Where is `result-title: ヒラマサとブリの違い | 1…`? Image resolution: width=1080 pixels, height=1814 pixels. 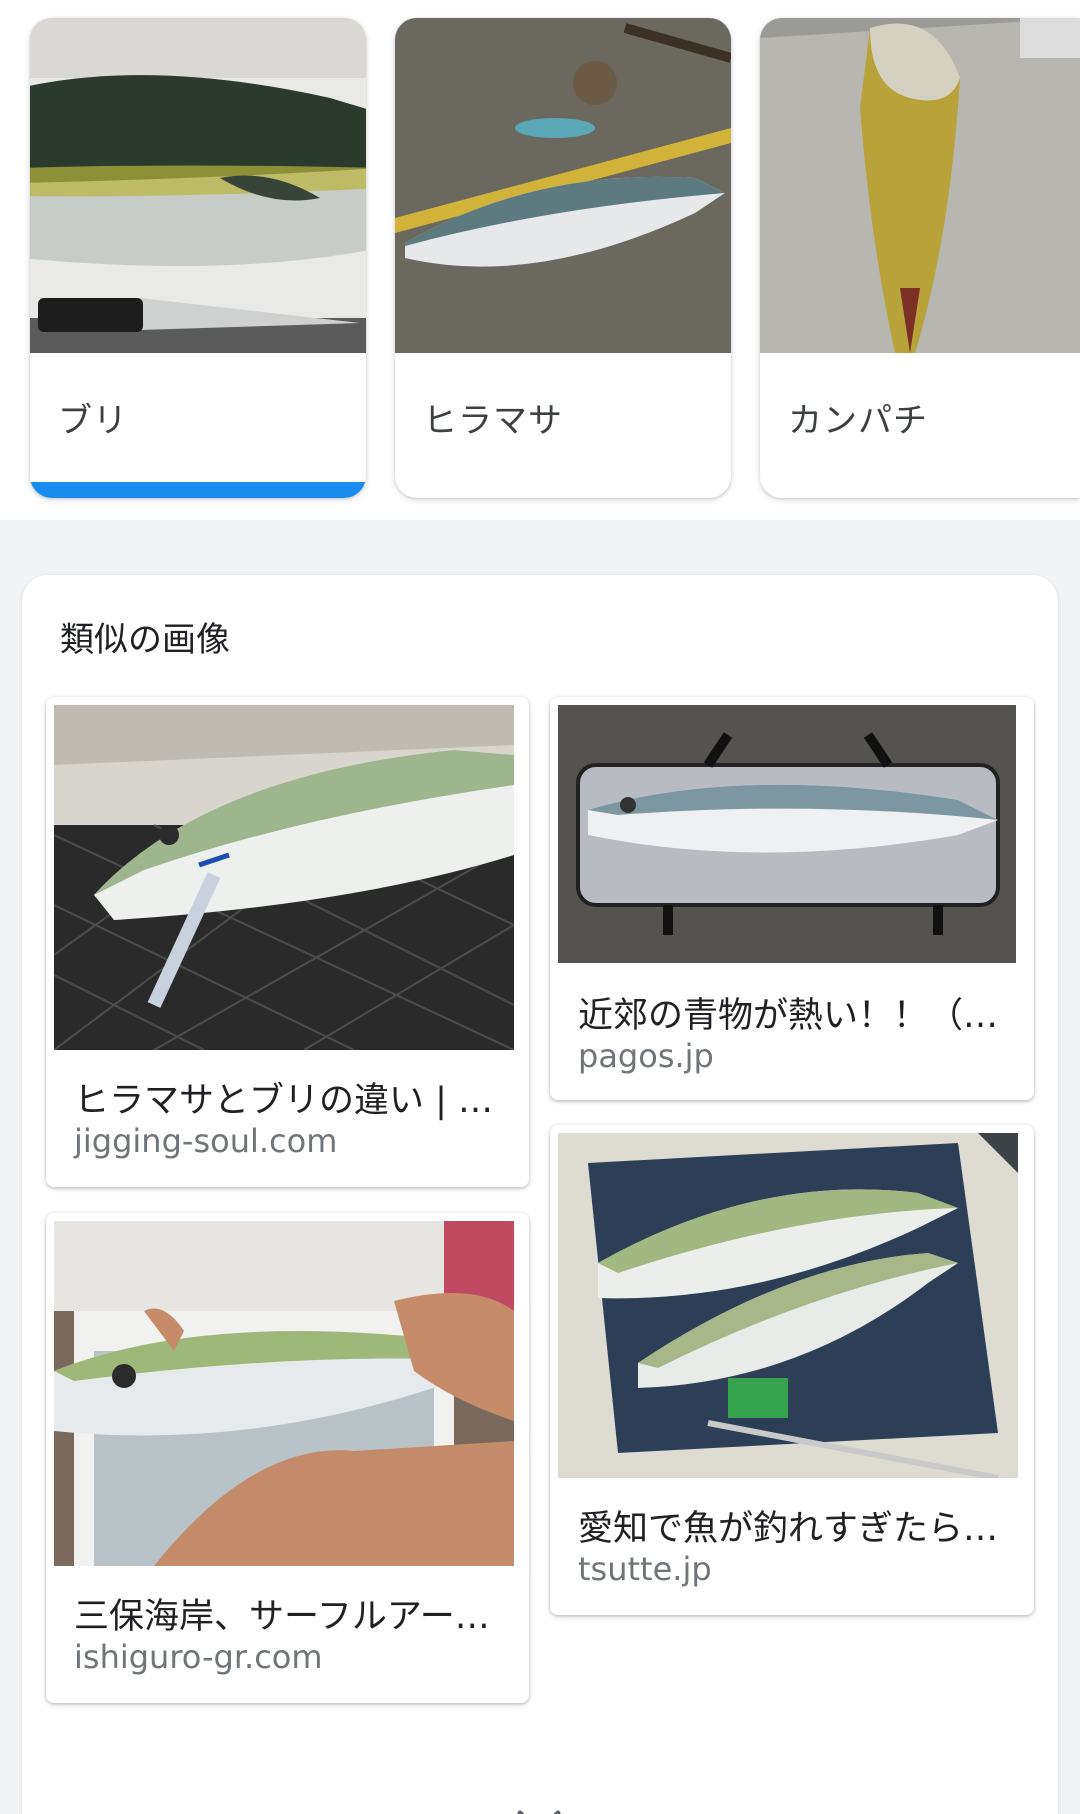
result-title: ヒラマサとブリの違い | 1… is located at coordinates (289, 1101).